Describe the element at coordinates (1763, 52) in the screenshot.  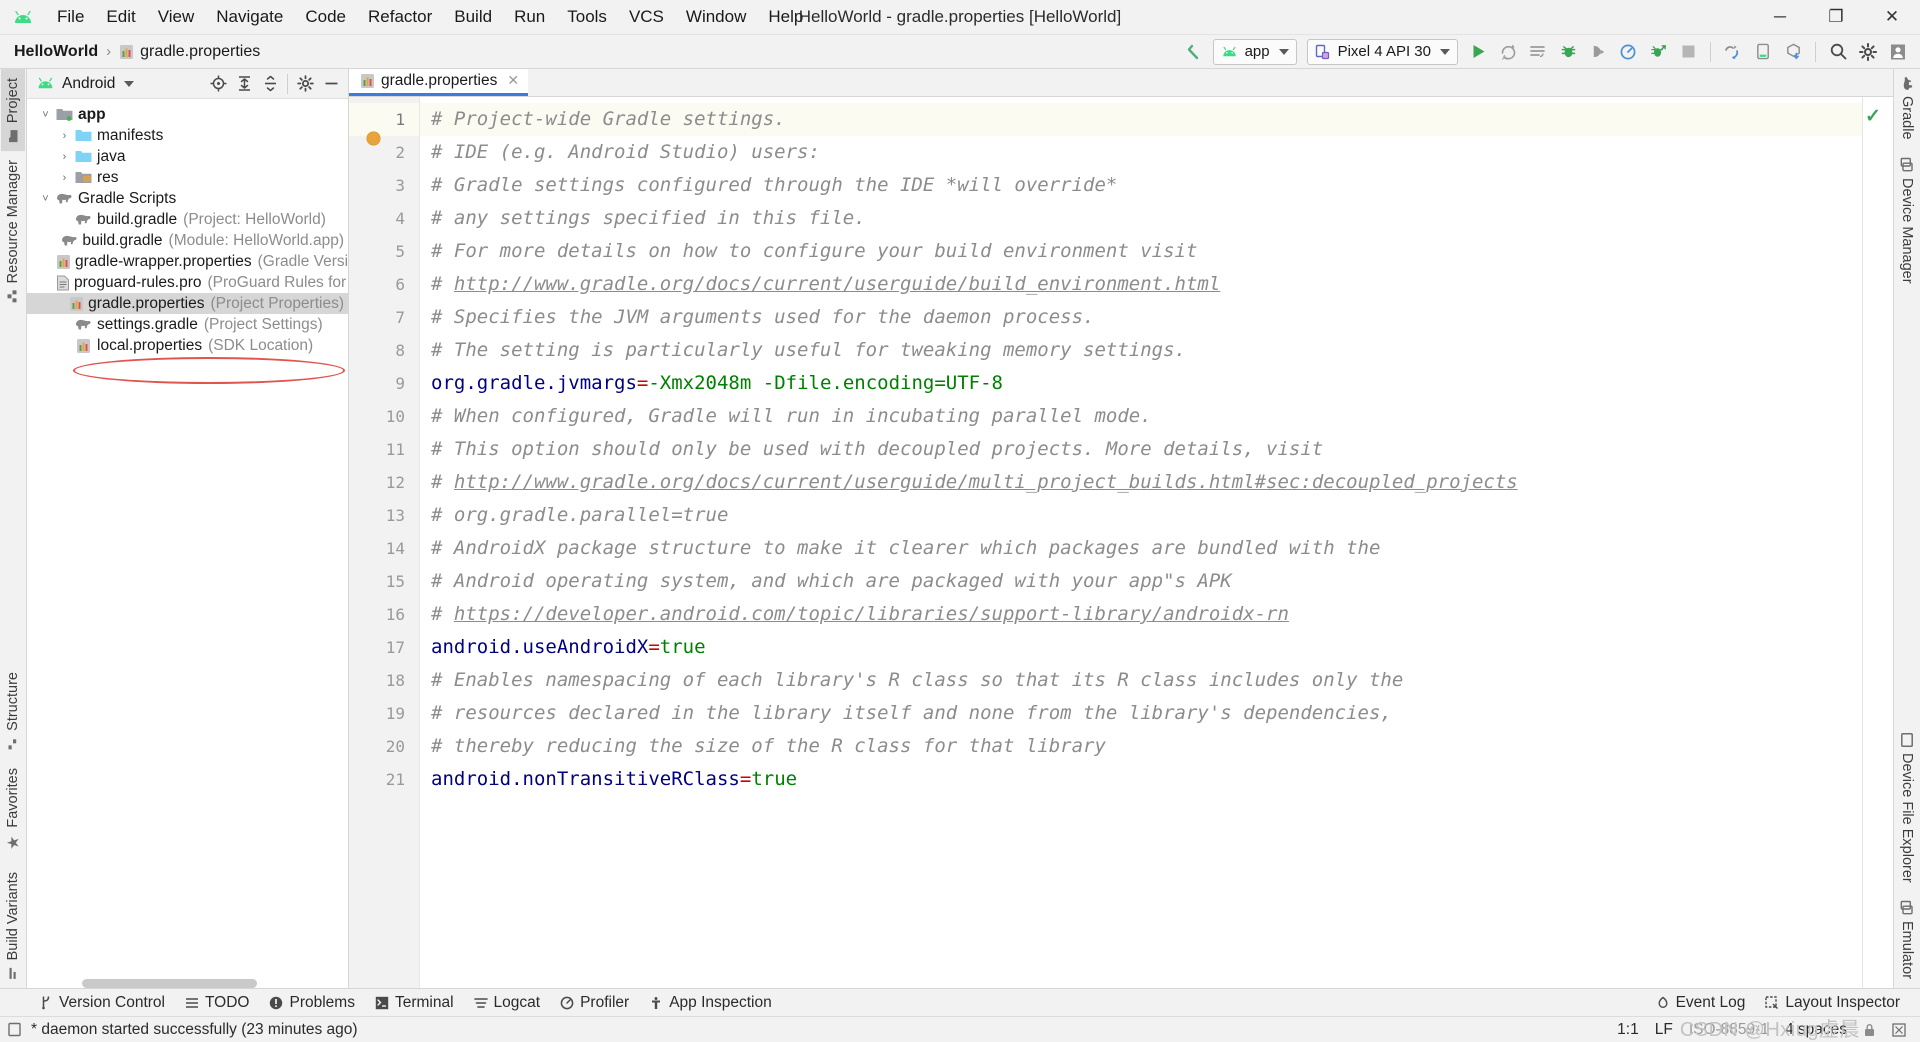
I see `avd-manager-icon` at that location.